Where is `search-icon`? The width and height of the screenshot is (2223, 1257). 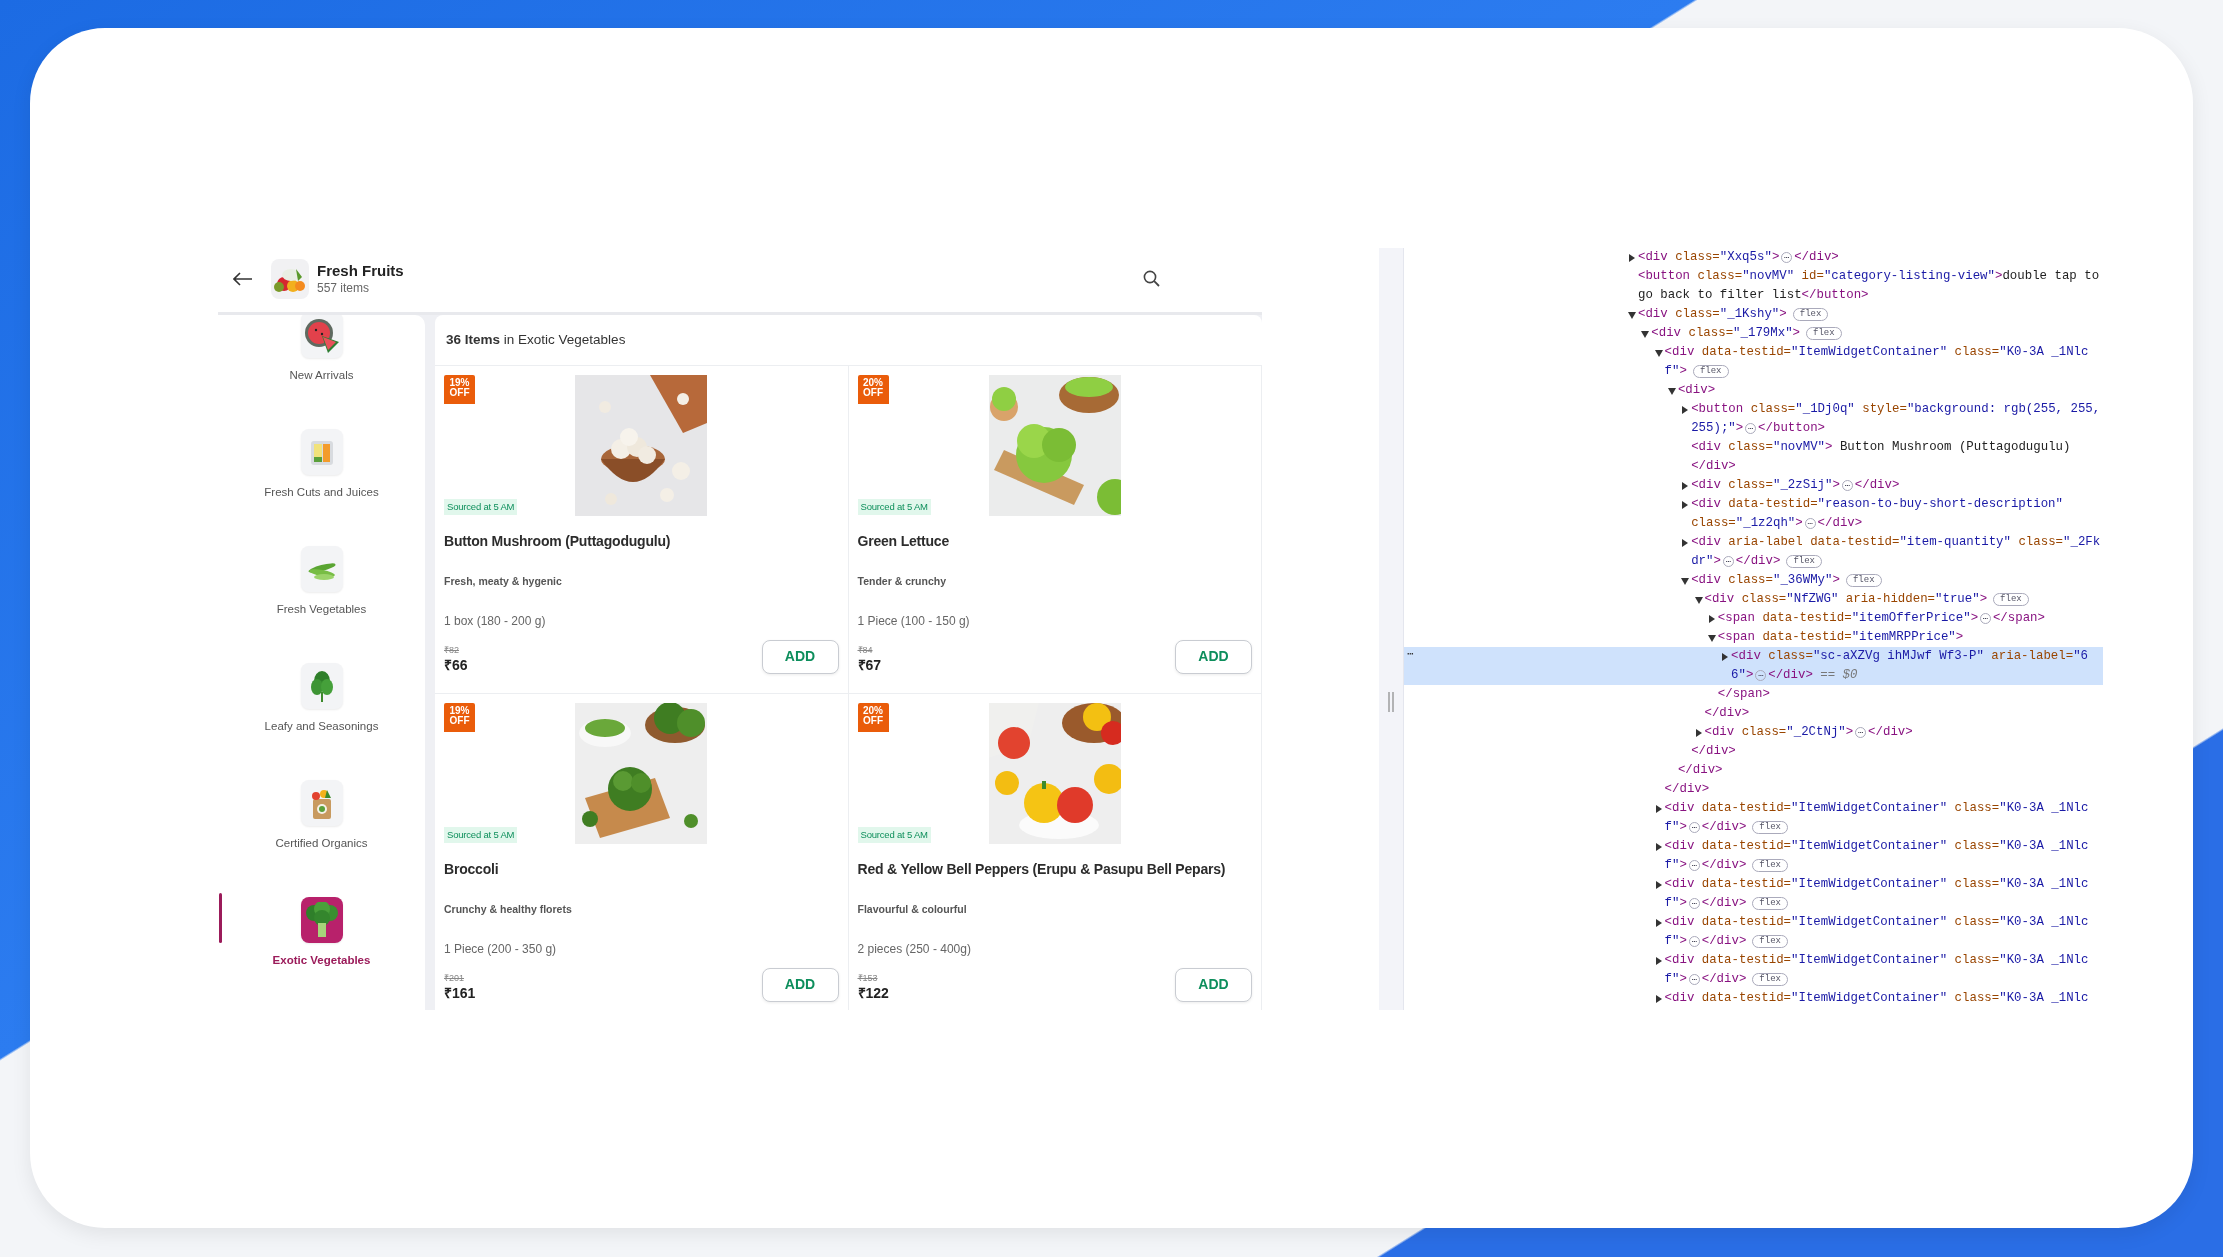
search-icon is located at coordinates (1151, 278).